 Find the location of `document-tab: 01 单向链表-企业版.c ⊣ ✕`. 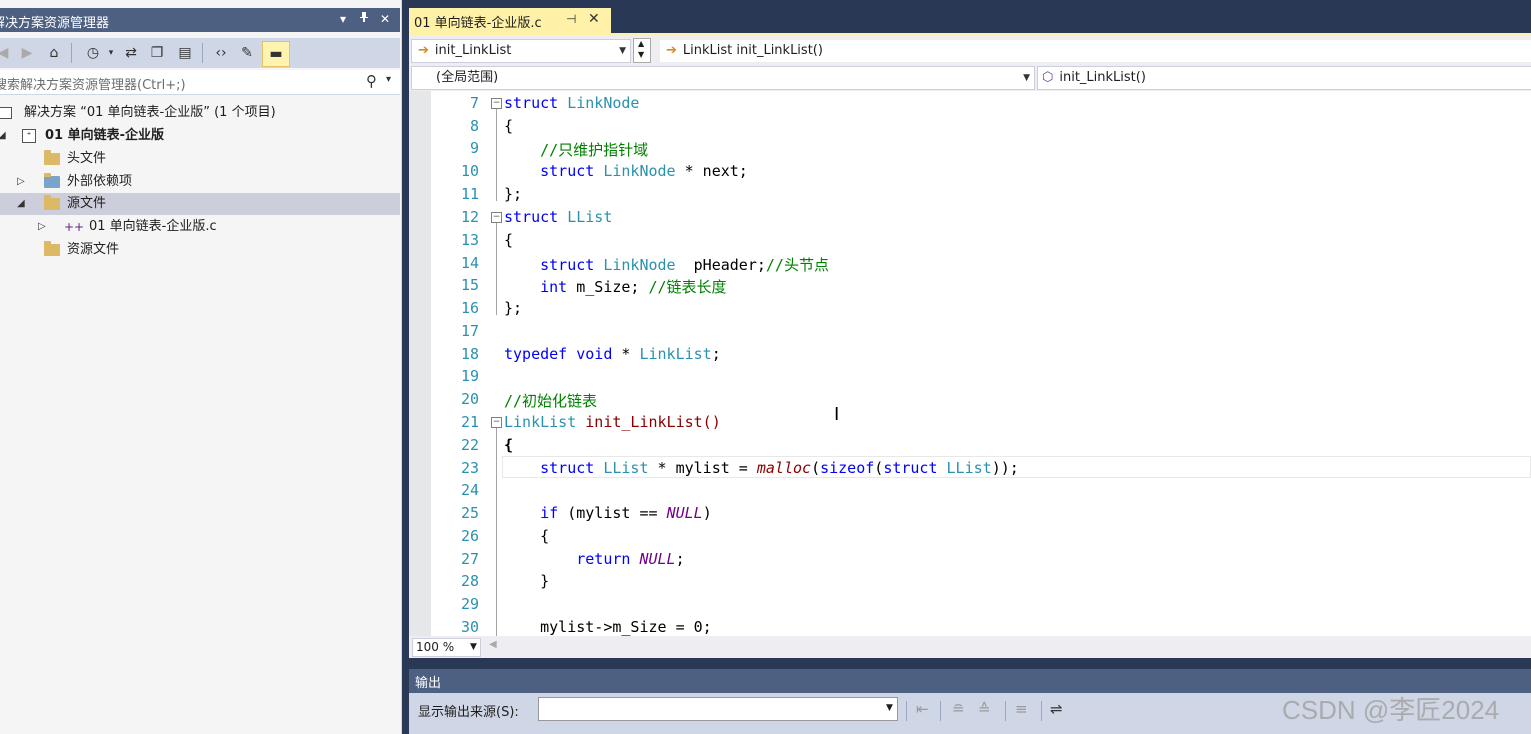

document-tab: 01 单向链表-企业版.c ⊣ ✕ is located at coordinates (510, 20).